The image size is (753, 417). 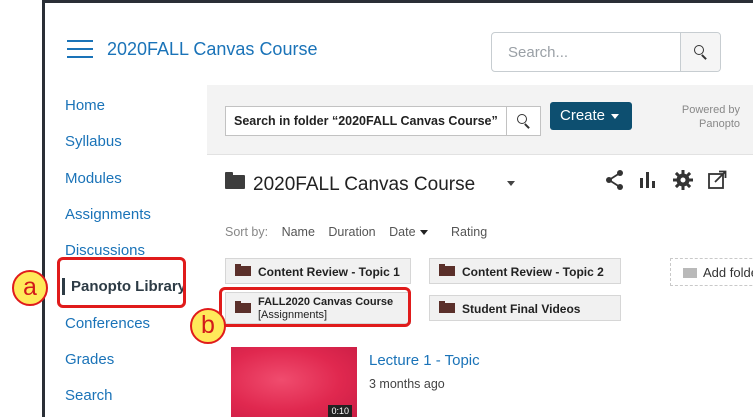 What do you see at coordinates (121, 282) in the screenshot?
I see `highlight-panopto-library` at bounding box center [121, 282].